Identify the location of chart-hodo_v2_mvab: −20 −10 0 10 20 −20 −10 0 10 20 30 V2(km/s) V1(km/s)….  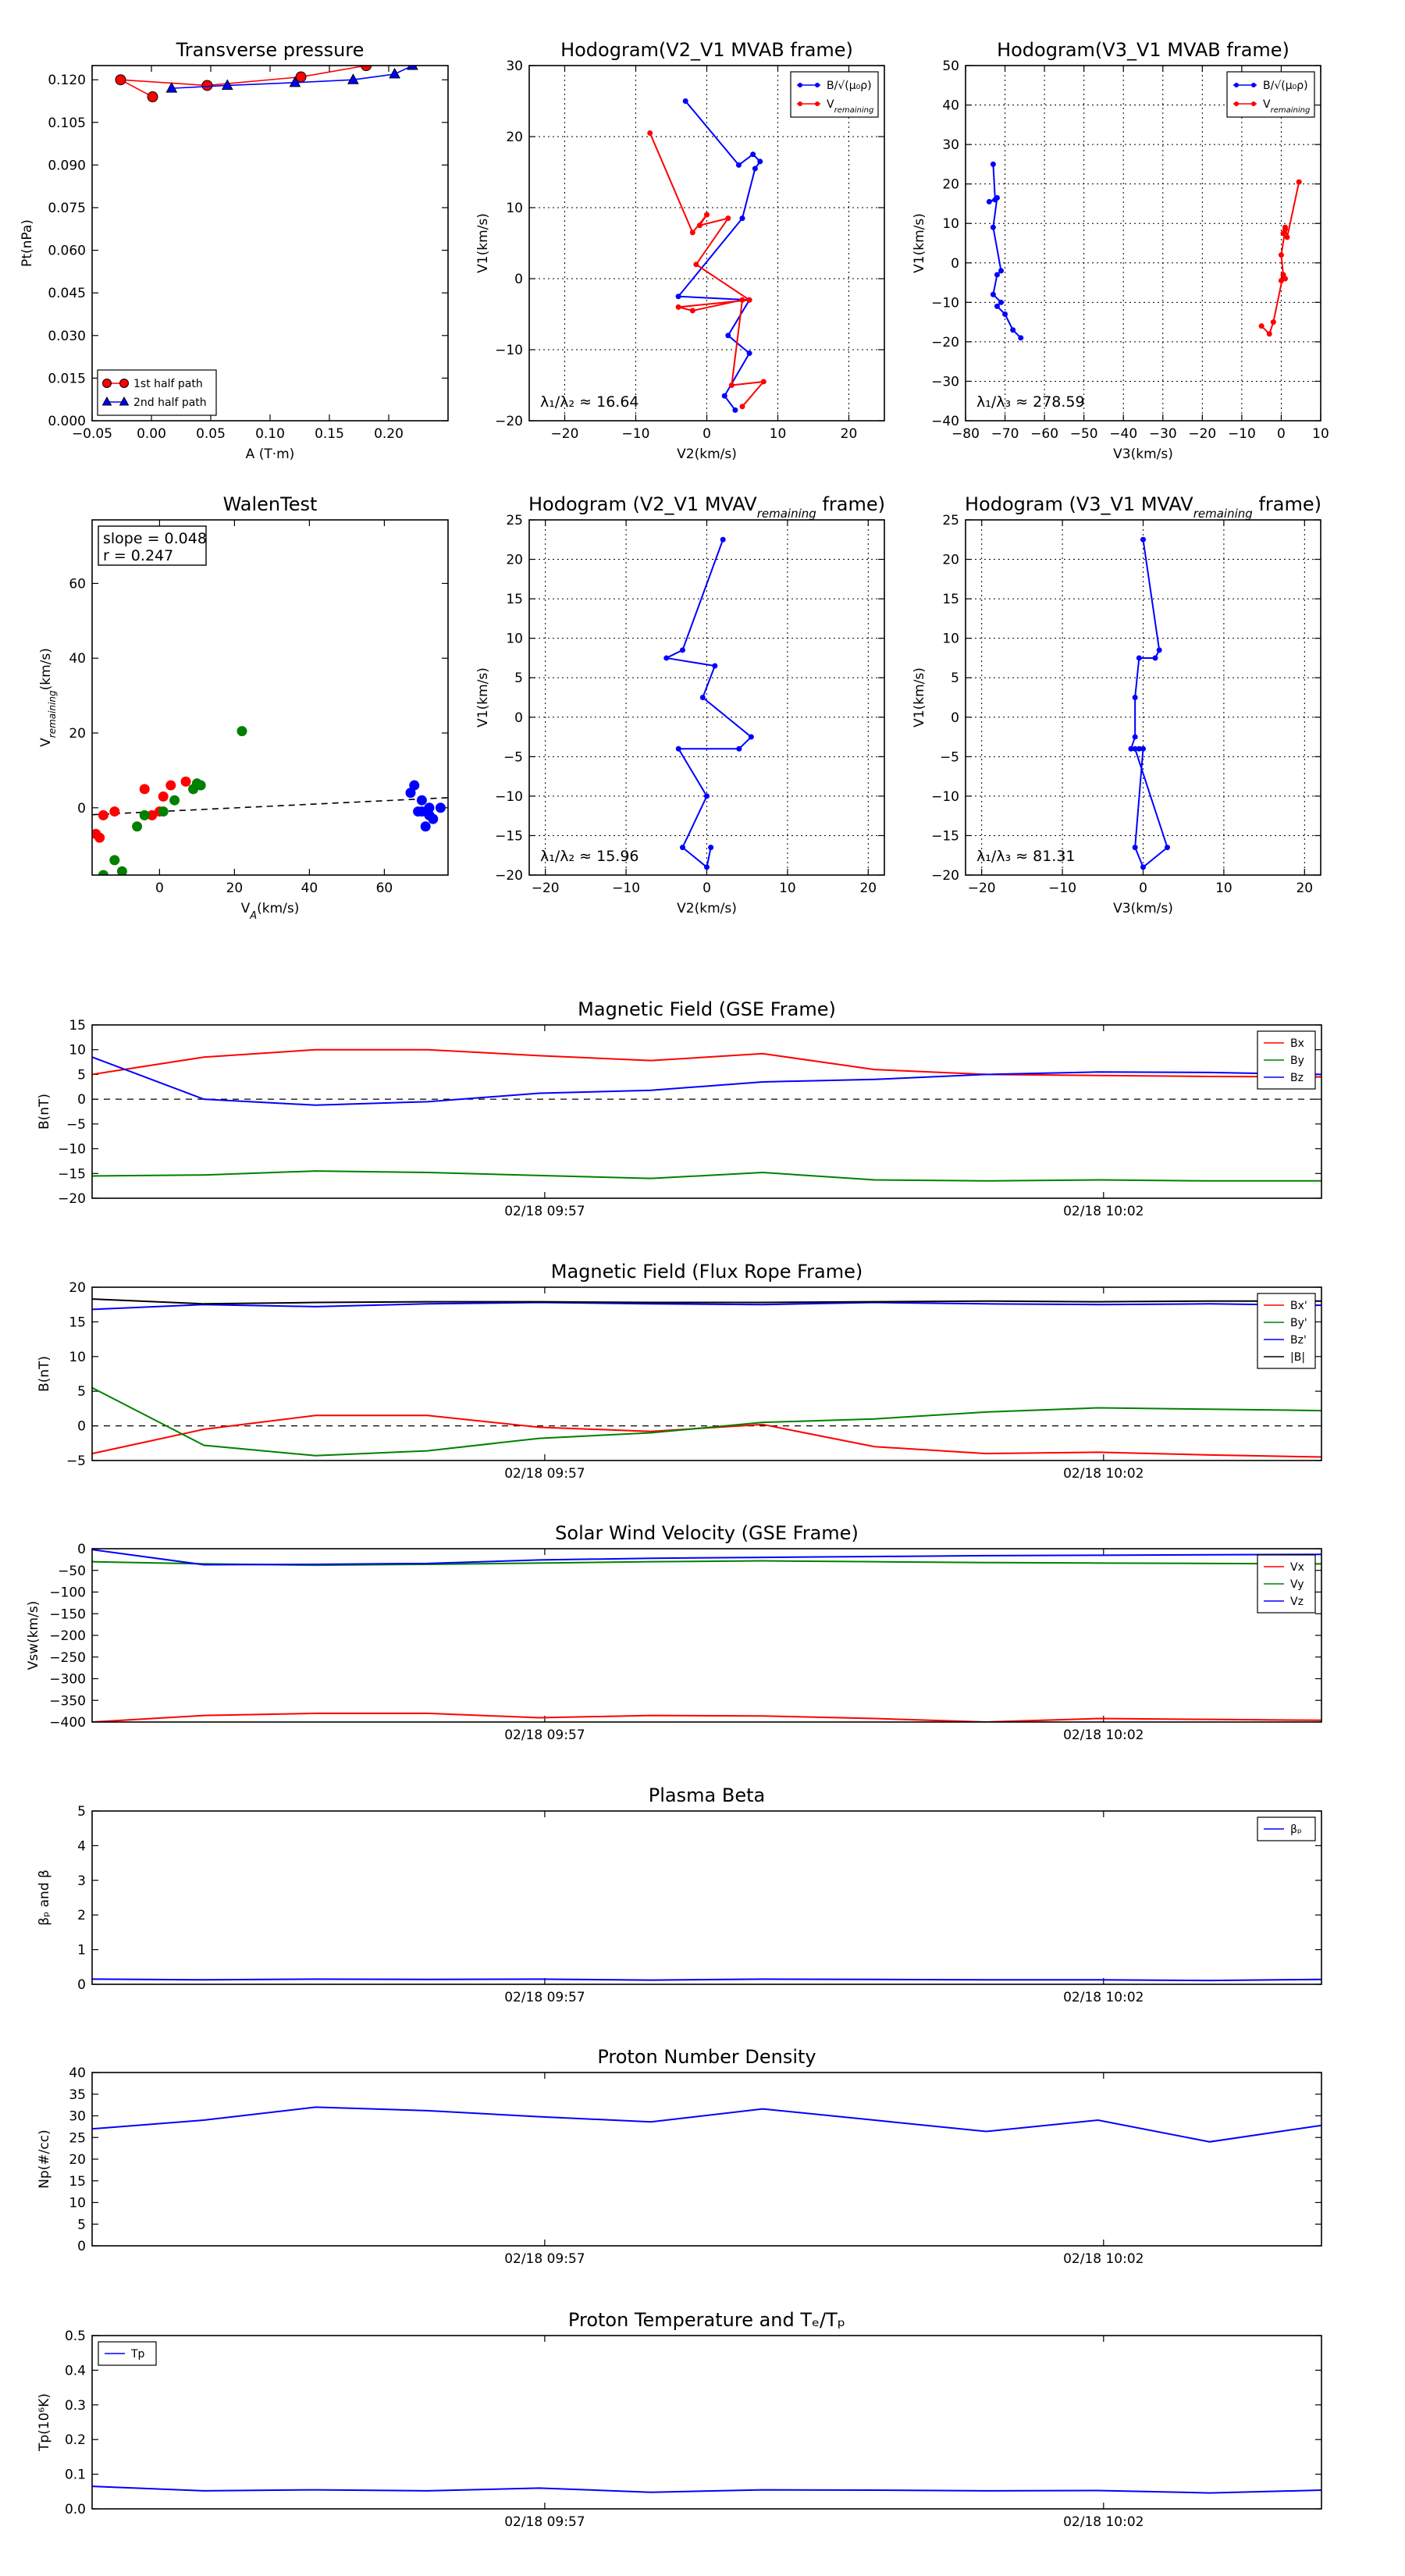
(680, 260).